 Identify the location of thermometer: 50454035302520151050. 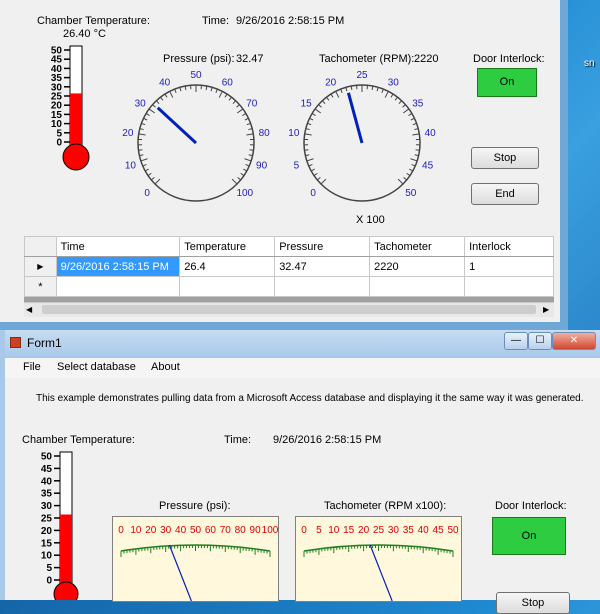
(55, 524).